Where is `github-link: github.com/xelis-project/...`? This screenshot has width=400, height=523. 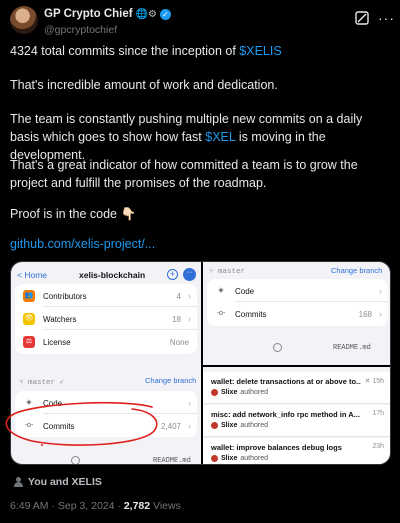 github-link: github.com/xelis-project/... is located at coordinates (82, 244).